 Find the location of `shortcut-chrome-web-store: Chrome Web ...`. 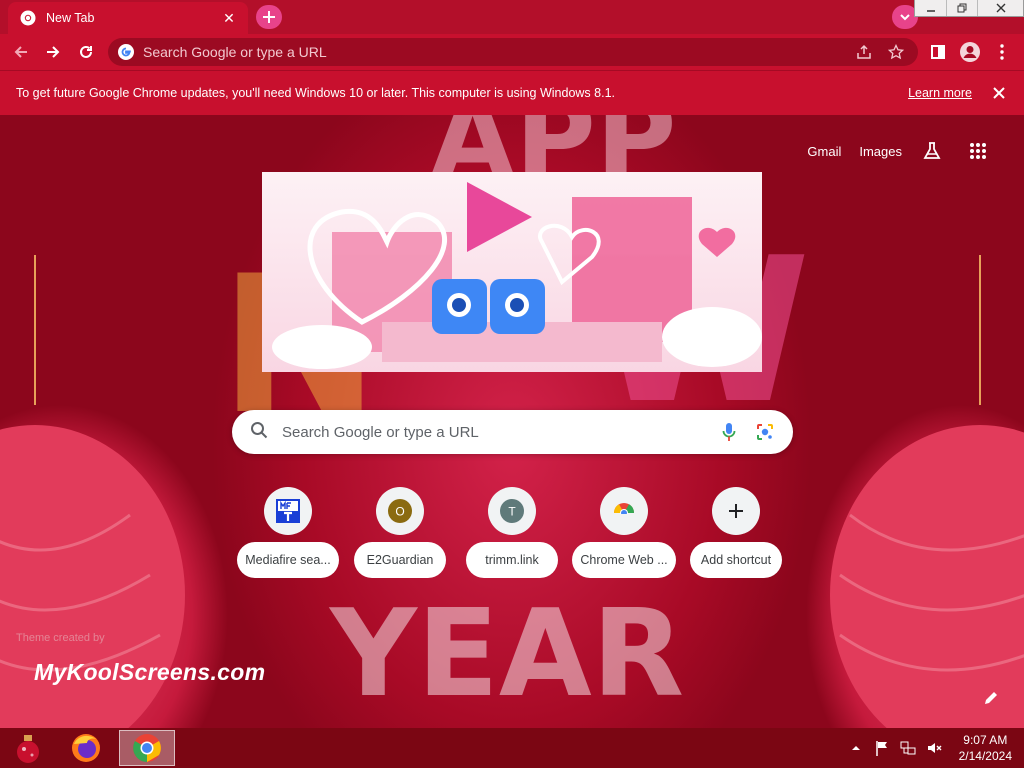

shortcut-chrome-web-store: Chrome Web ... is located at coordinates (624, 532).